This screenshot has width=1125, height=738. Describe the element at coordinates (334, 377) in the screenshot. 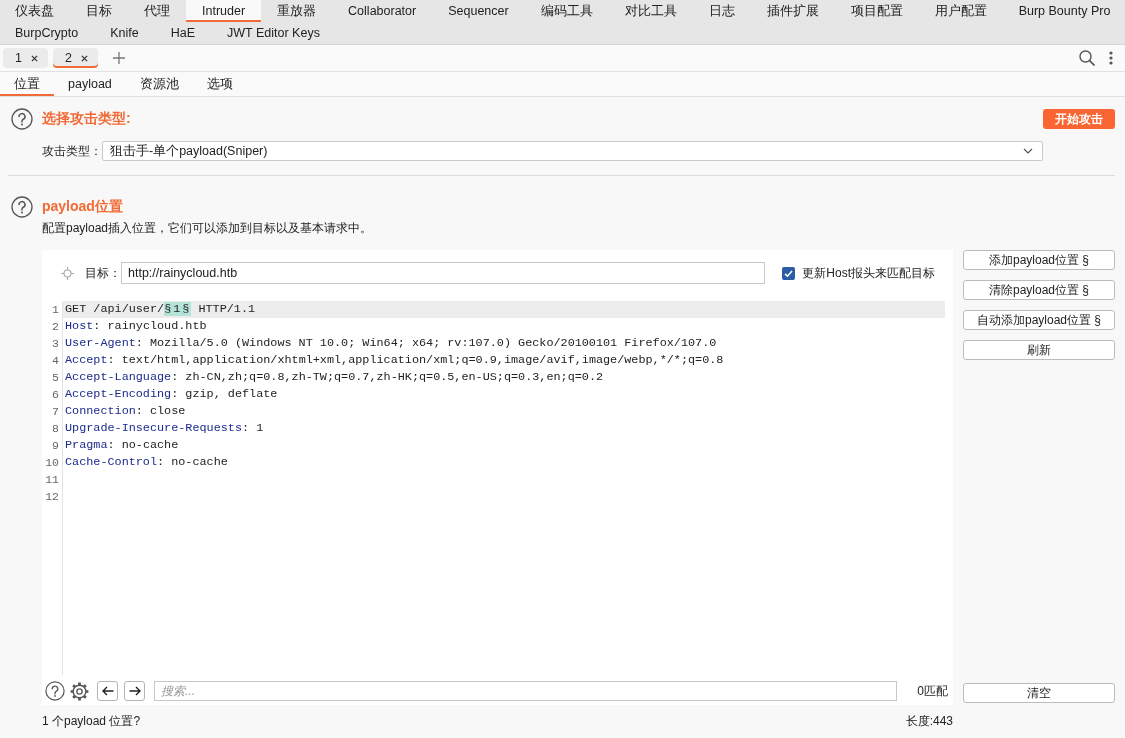

I see `code-line: Accept-Language: zh-CN,zh;q=0.8,zh-TW;q=0.7,zh-HK;q=0.5,en-US;q=0.3,en;q=0.2` at that location.